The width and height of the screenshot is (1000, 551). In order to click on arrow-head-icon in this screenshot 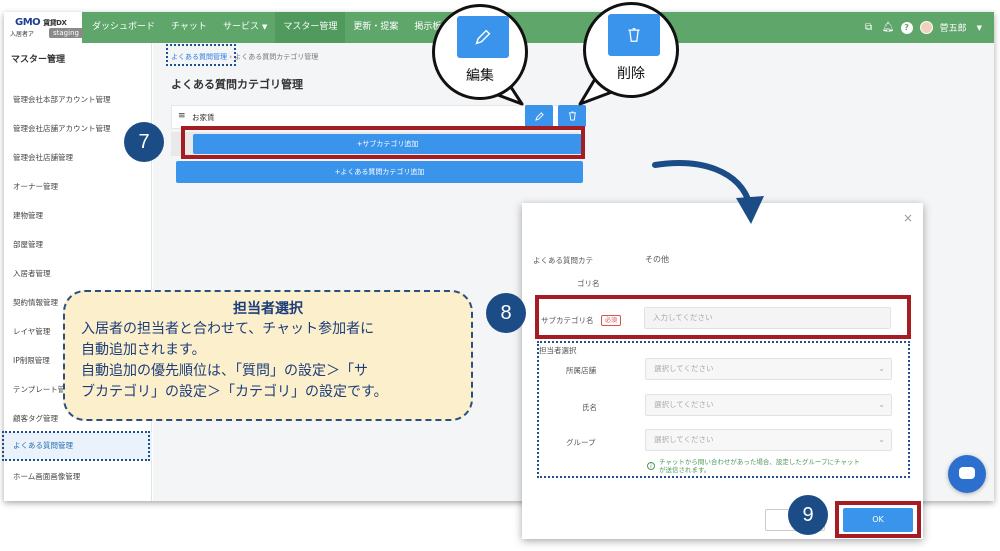, I will do `click(750, 210)`.